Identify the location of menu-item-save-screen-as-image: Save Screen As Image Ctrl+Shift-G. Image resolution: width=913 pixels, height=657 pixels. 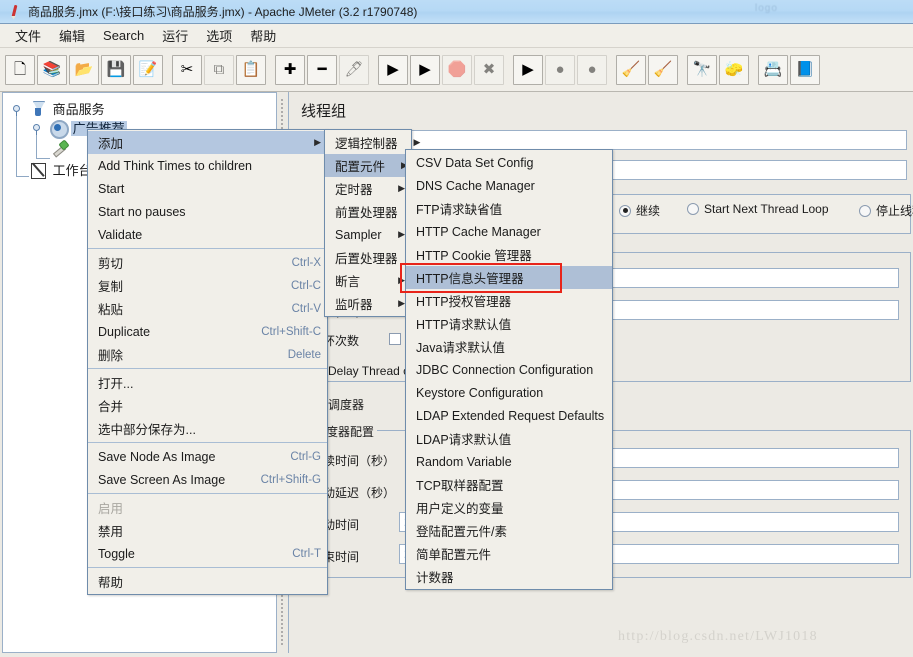
(207, 479).